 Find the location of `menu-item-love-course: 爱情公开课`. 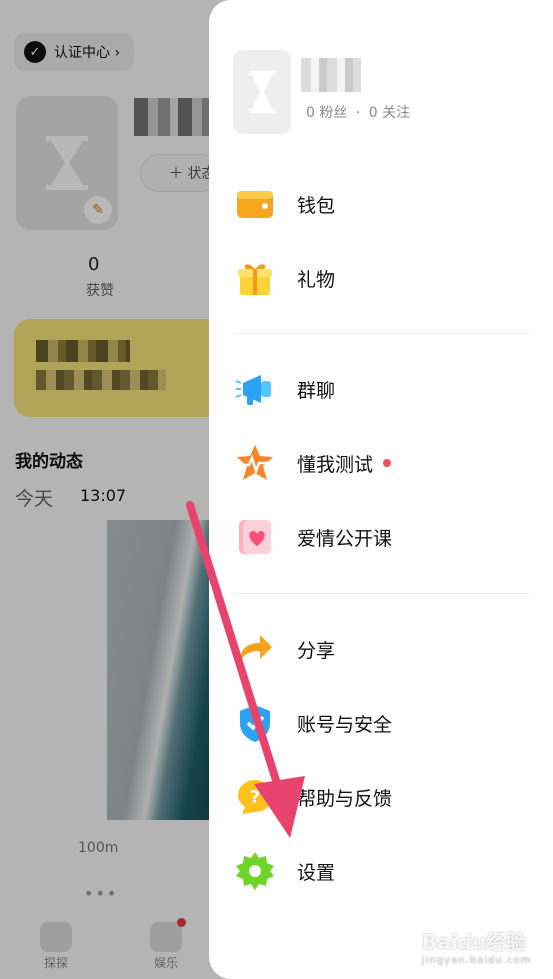

menu-item-love-course: 爱情公开课 is located at coordinates (383, 537).